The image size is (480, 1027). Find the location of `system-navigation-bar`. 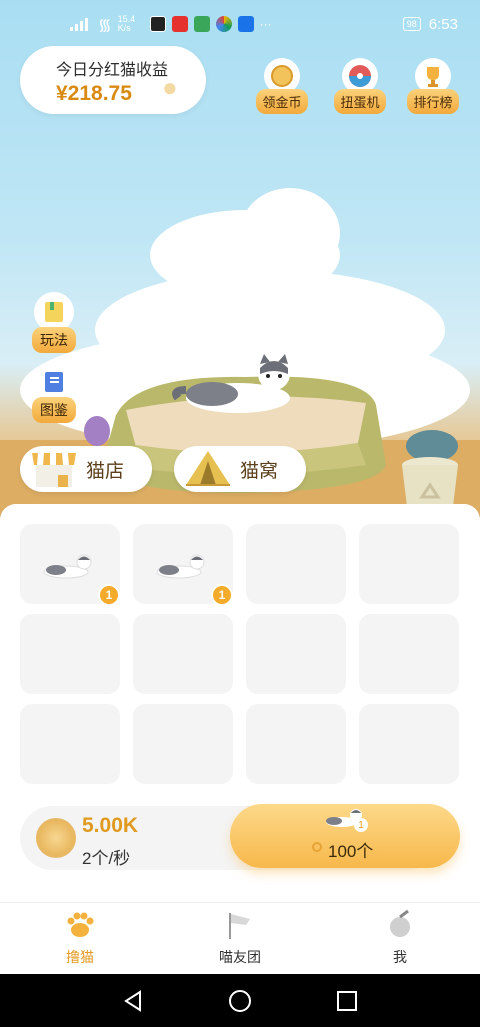

system-navigation-bar is located at coordinates (240, 1000).